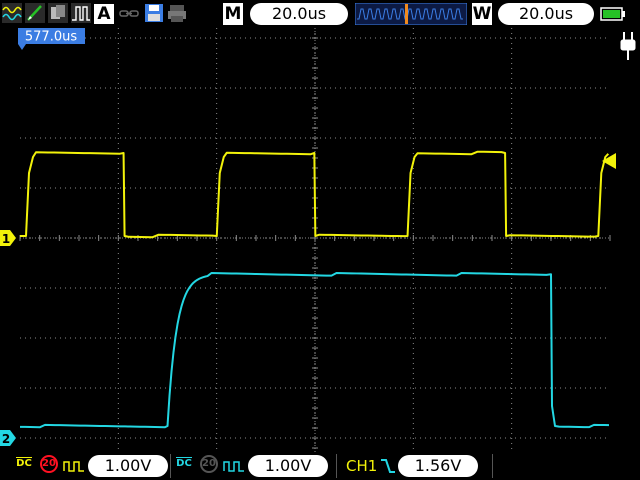 Image resolution: width=640 pixels, height=480 pixels. I want to click on edit-icon, so click(35, 13).